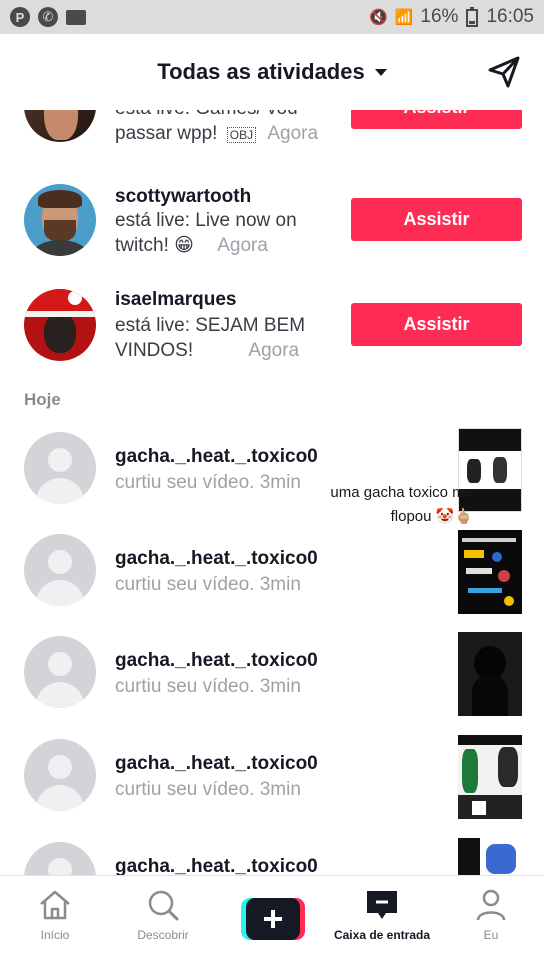 The image size is (544, 960). I want to click on notification-text: está live: SEJAM BEM VINDOS! Agora, so click(225, 338).